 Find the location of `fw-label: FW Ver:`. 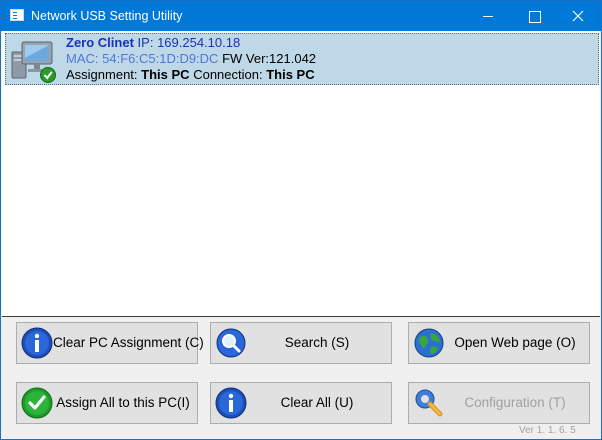

fw-label: FW Ver: is located at coordinates (246, 58).